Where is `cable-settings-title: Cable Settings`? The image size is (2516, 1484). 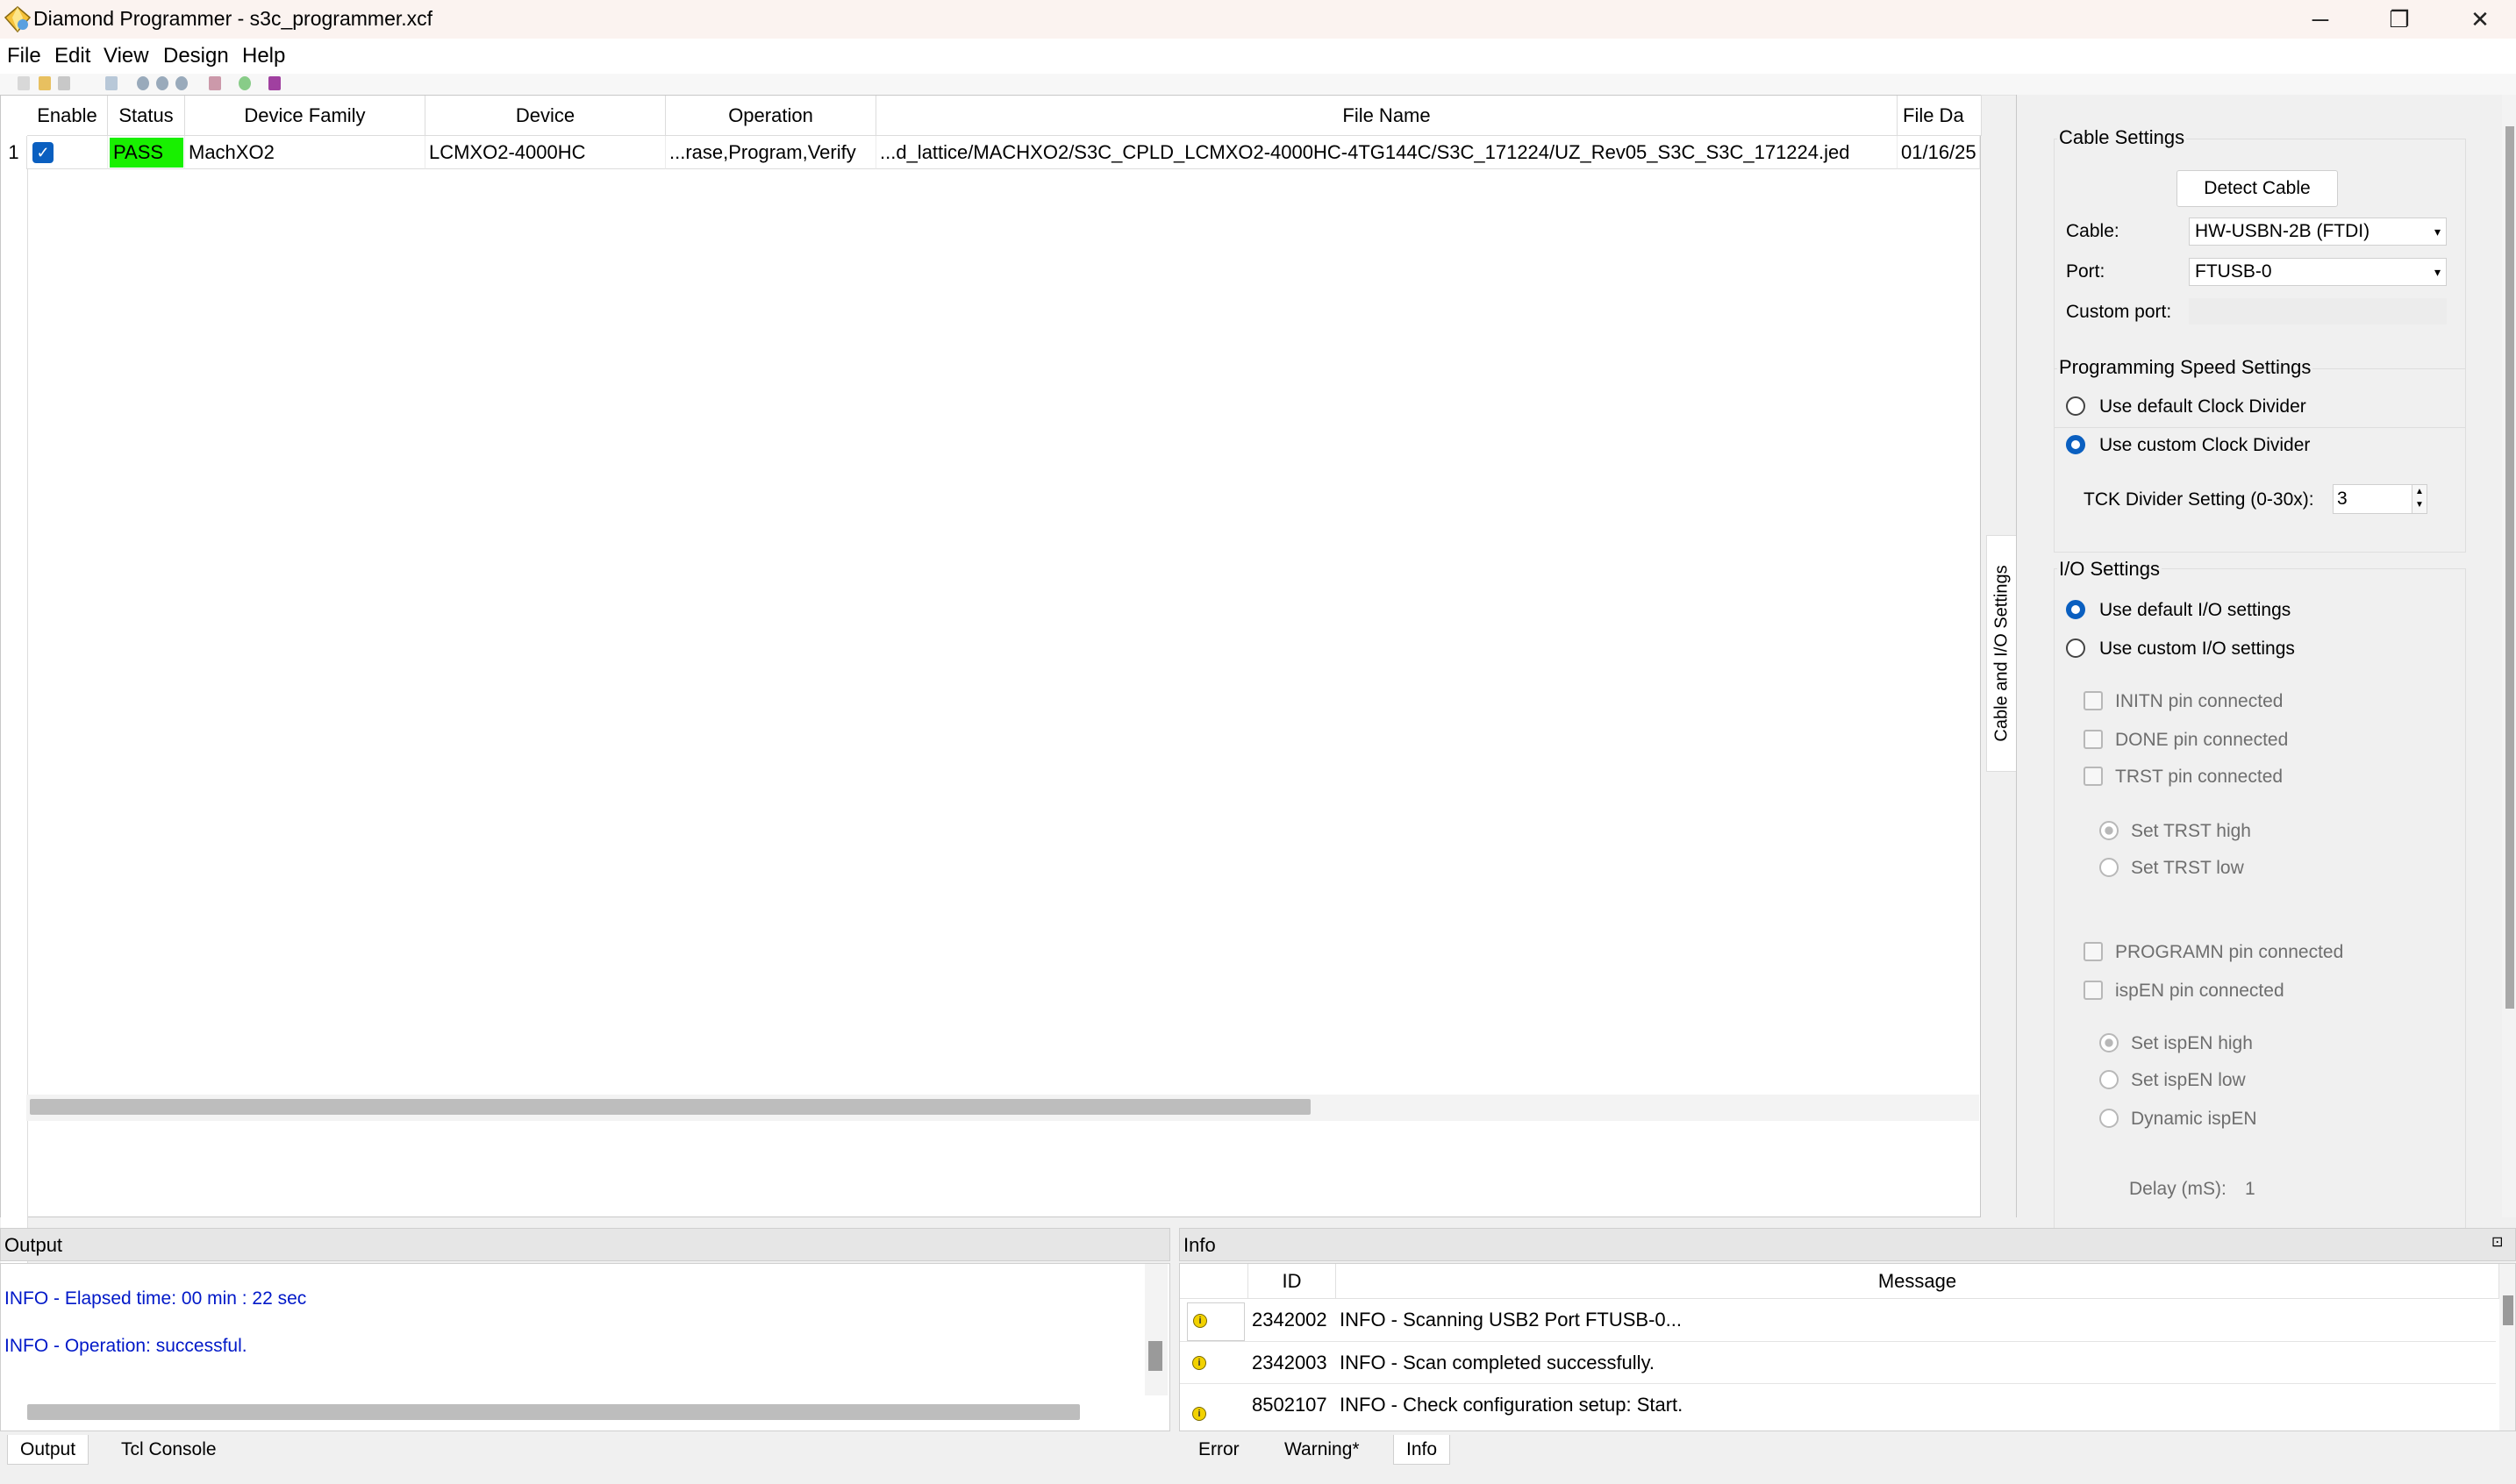 cable-settings-title: Cable Settings is located at coordinates (2122, 137).